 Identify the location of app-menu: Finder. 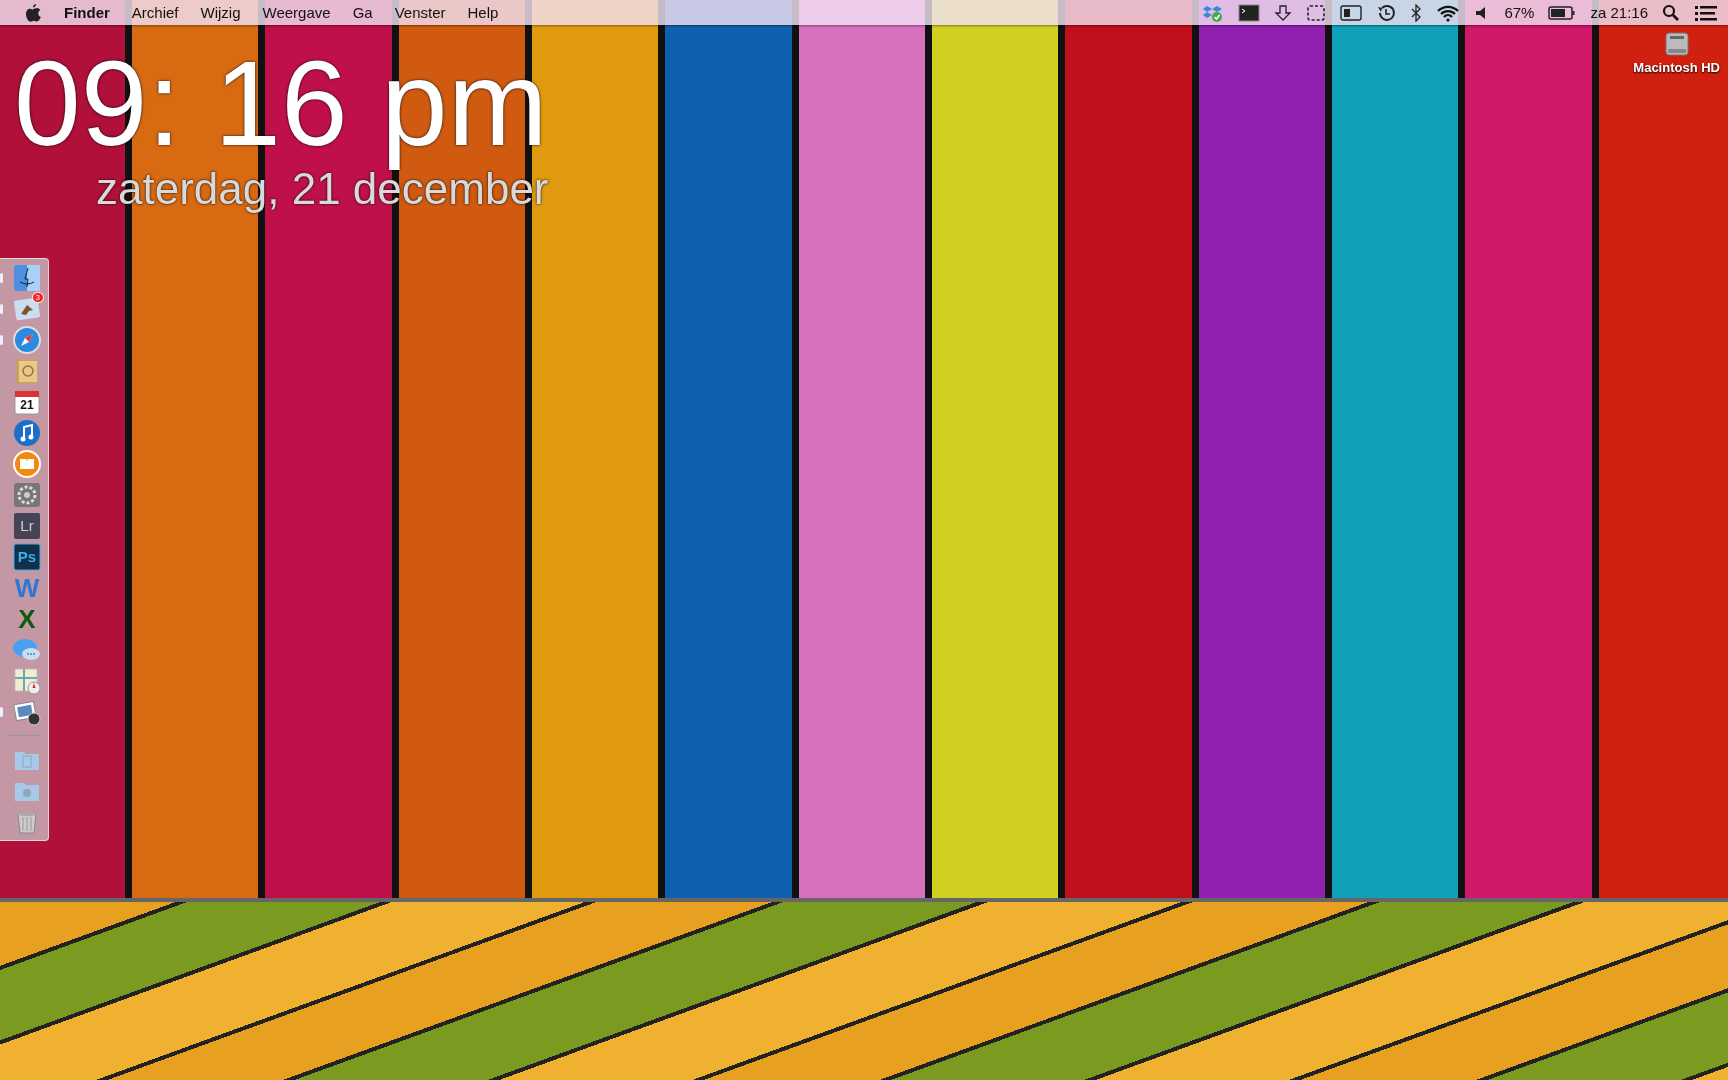
(87, 12).